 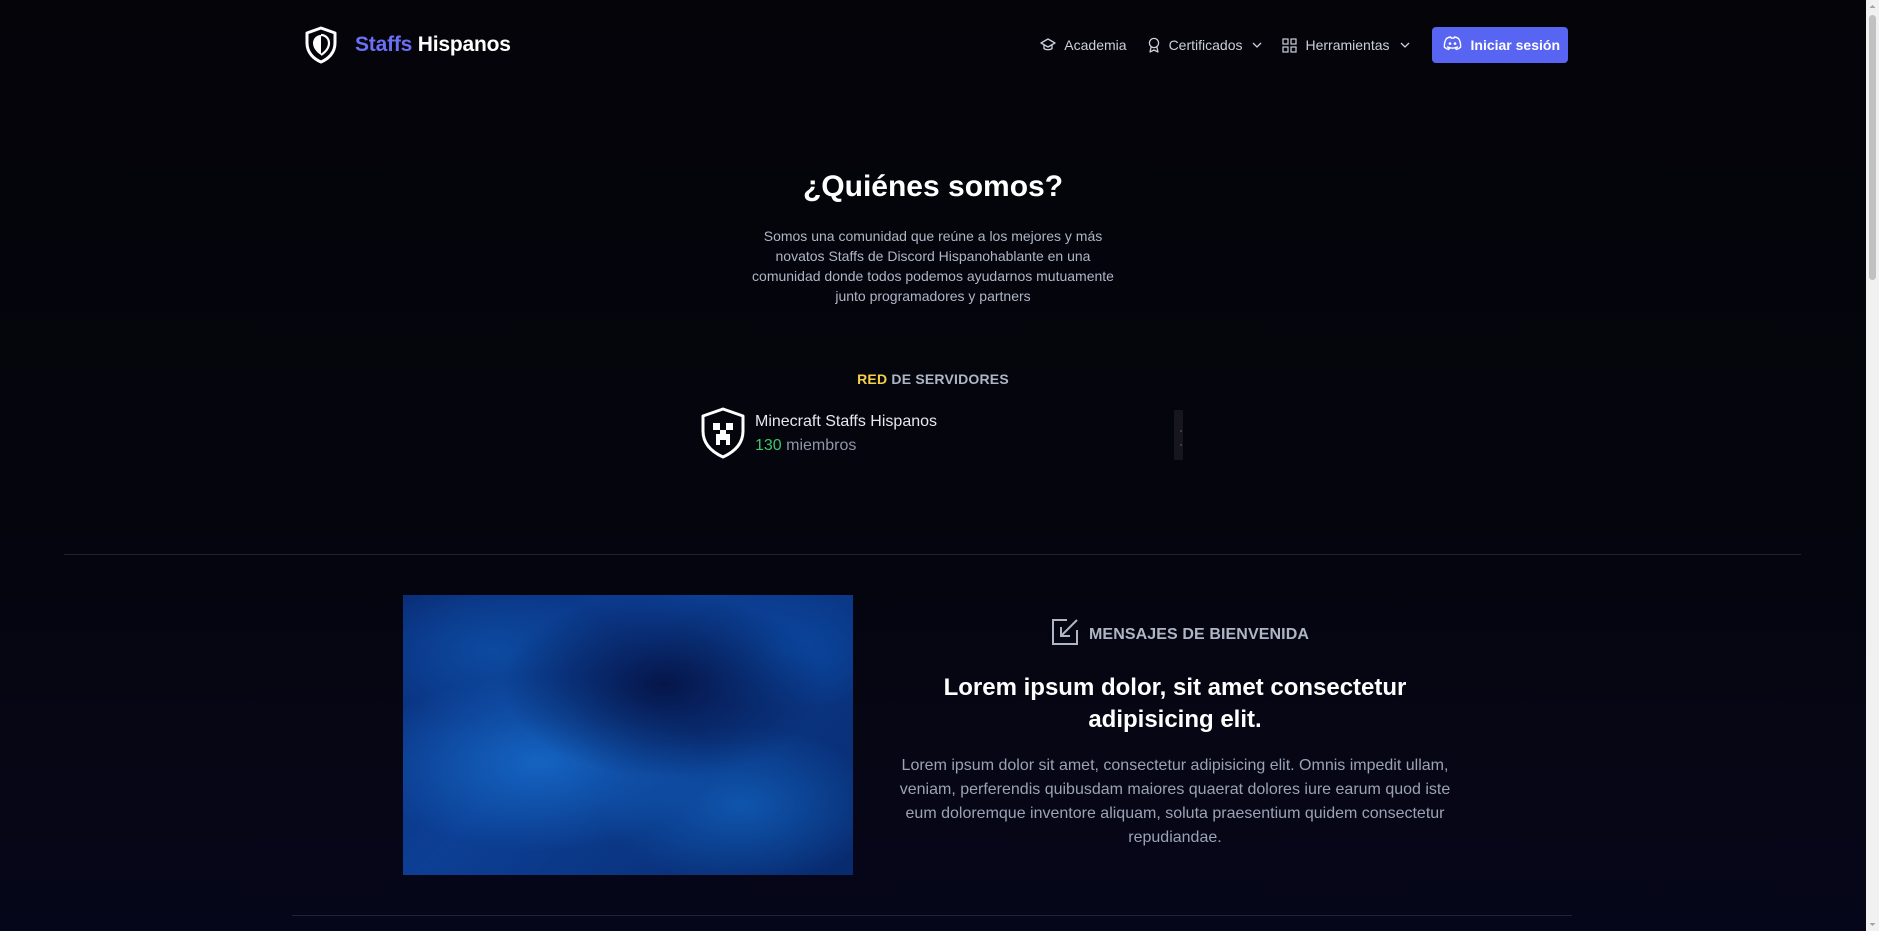 I want to click on server-name: Minecraft Staffs Hispanos, so click(x=846, y=421).